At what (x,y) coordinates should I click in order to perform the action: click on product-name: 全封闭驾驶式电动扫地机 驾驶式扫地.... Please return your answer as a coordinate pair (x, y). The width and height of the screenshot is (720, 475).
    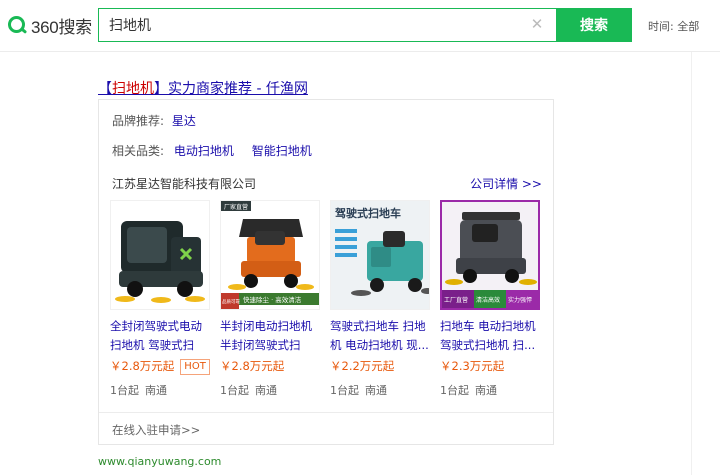
    Looking at the image, I should click on (161, 336).